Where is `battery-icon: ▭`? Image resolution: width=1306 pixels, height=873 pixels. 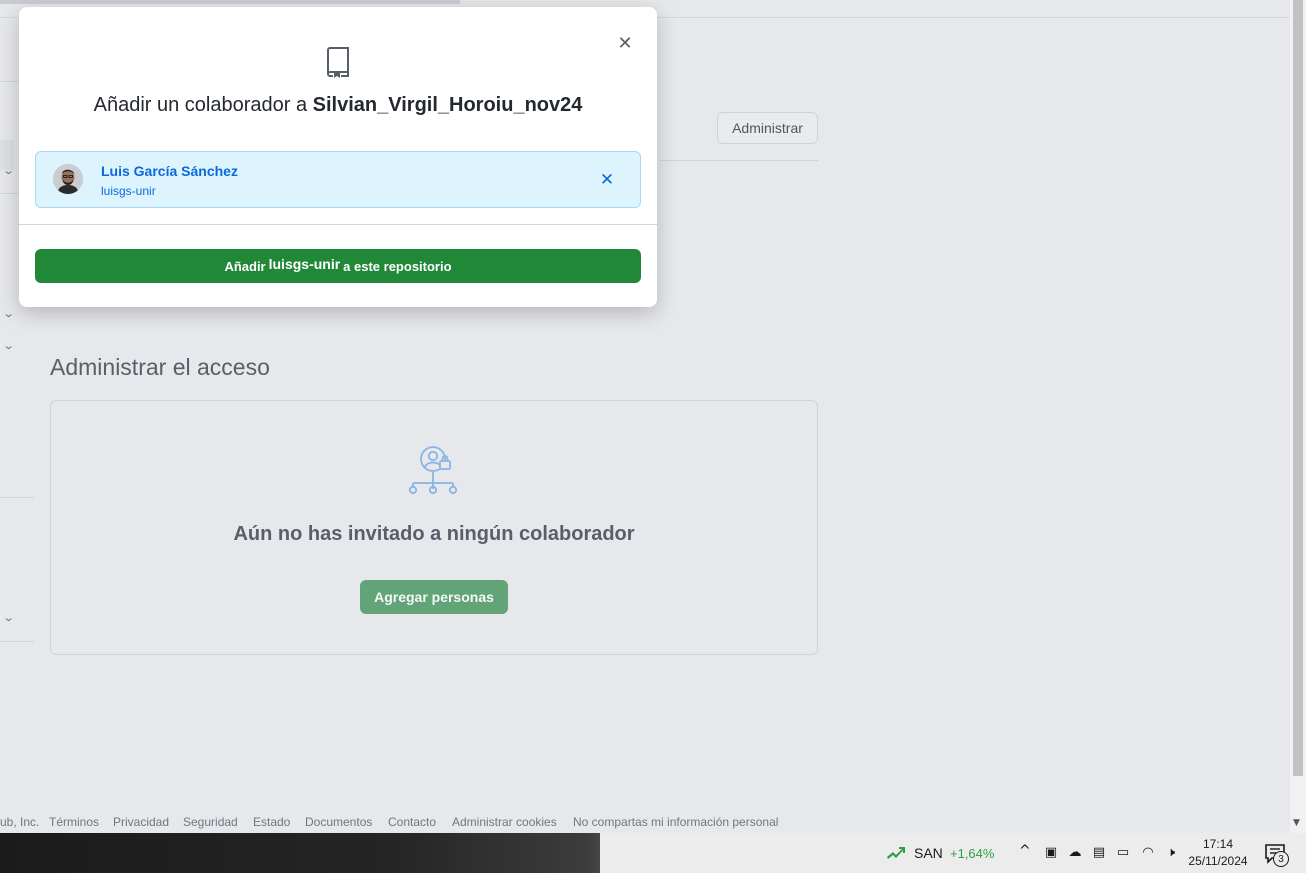 battery-icon: ▭ is located at coordinates (1123, 853).